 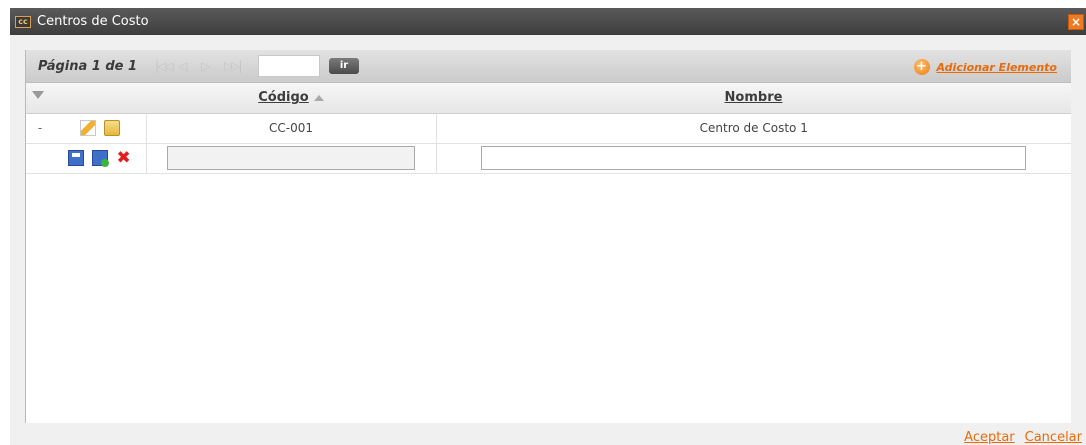 I want to click on page-number-input, so click(x=289, y=66).